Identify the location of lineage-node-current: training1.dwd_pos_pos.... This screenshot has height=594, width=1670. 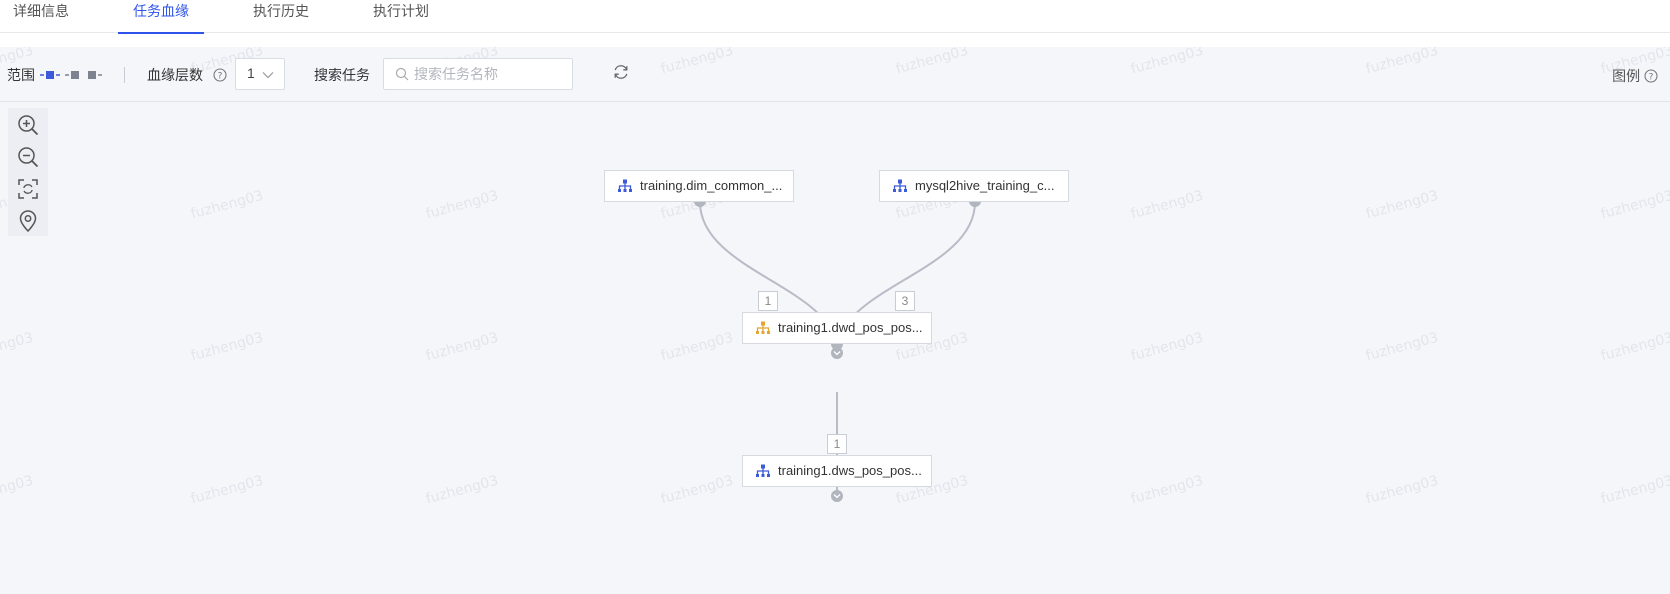
(837, 328).